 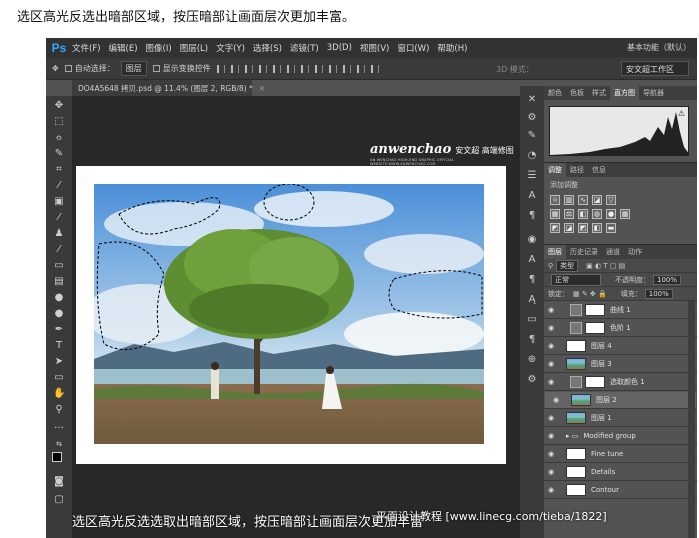 I want to click on hand-tool-icon: ✋, so click(x=59, y=394).